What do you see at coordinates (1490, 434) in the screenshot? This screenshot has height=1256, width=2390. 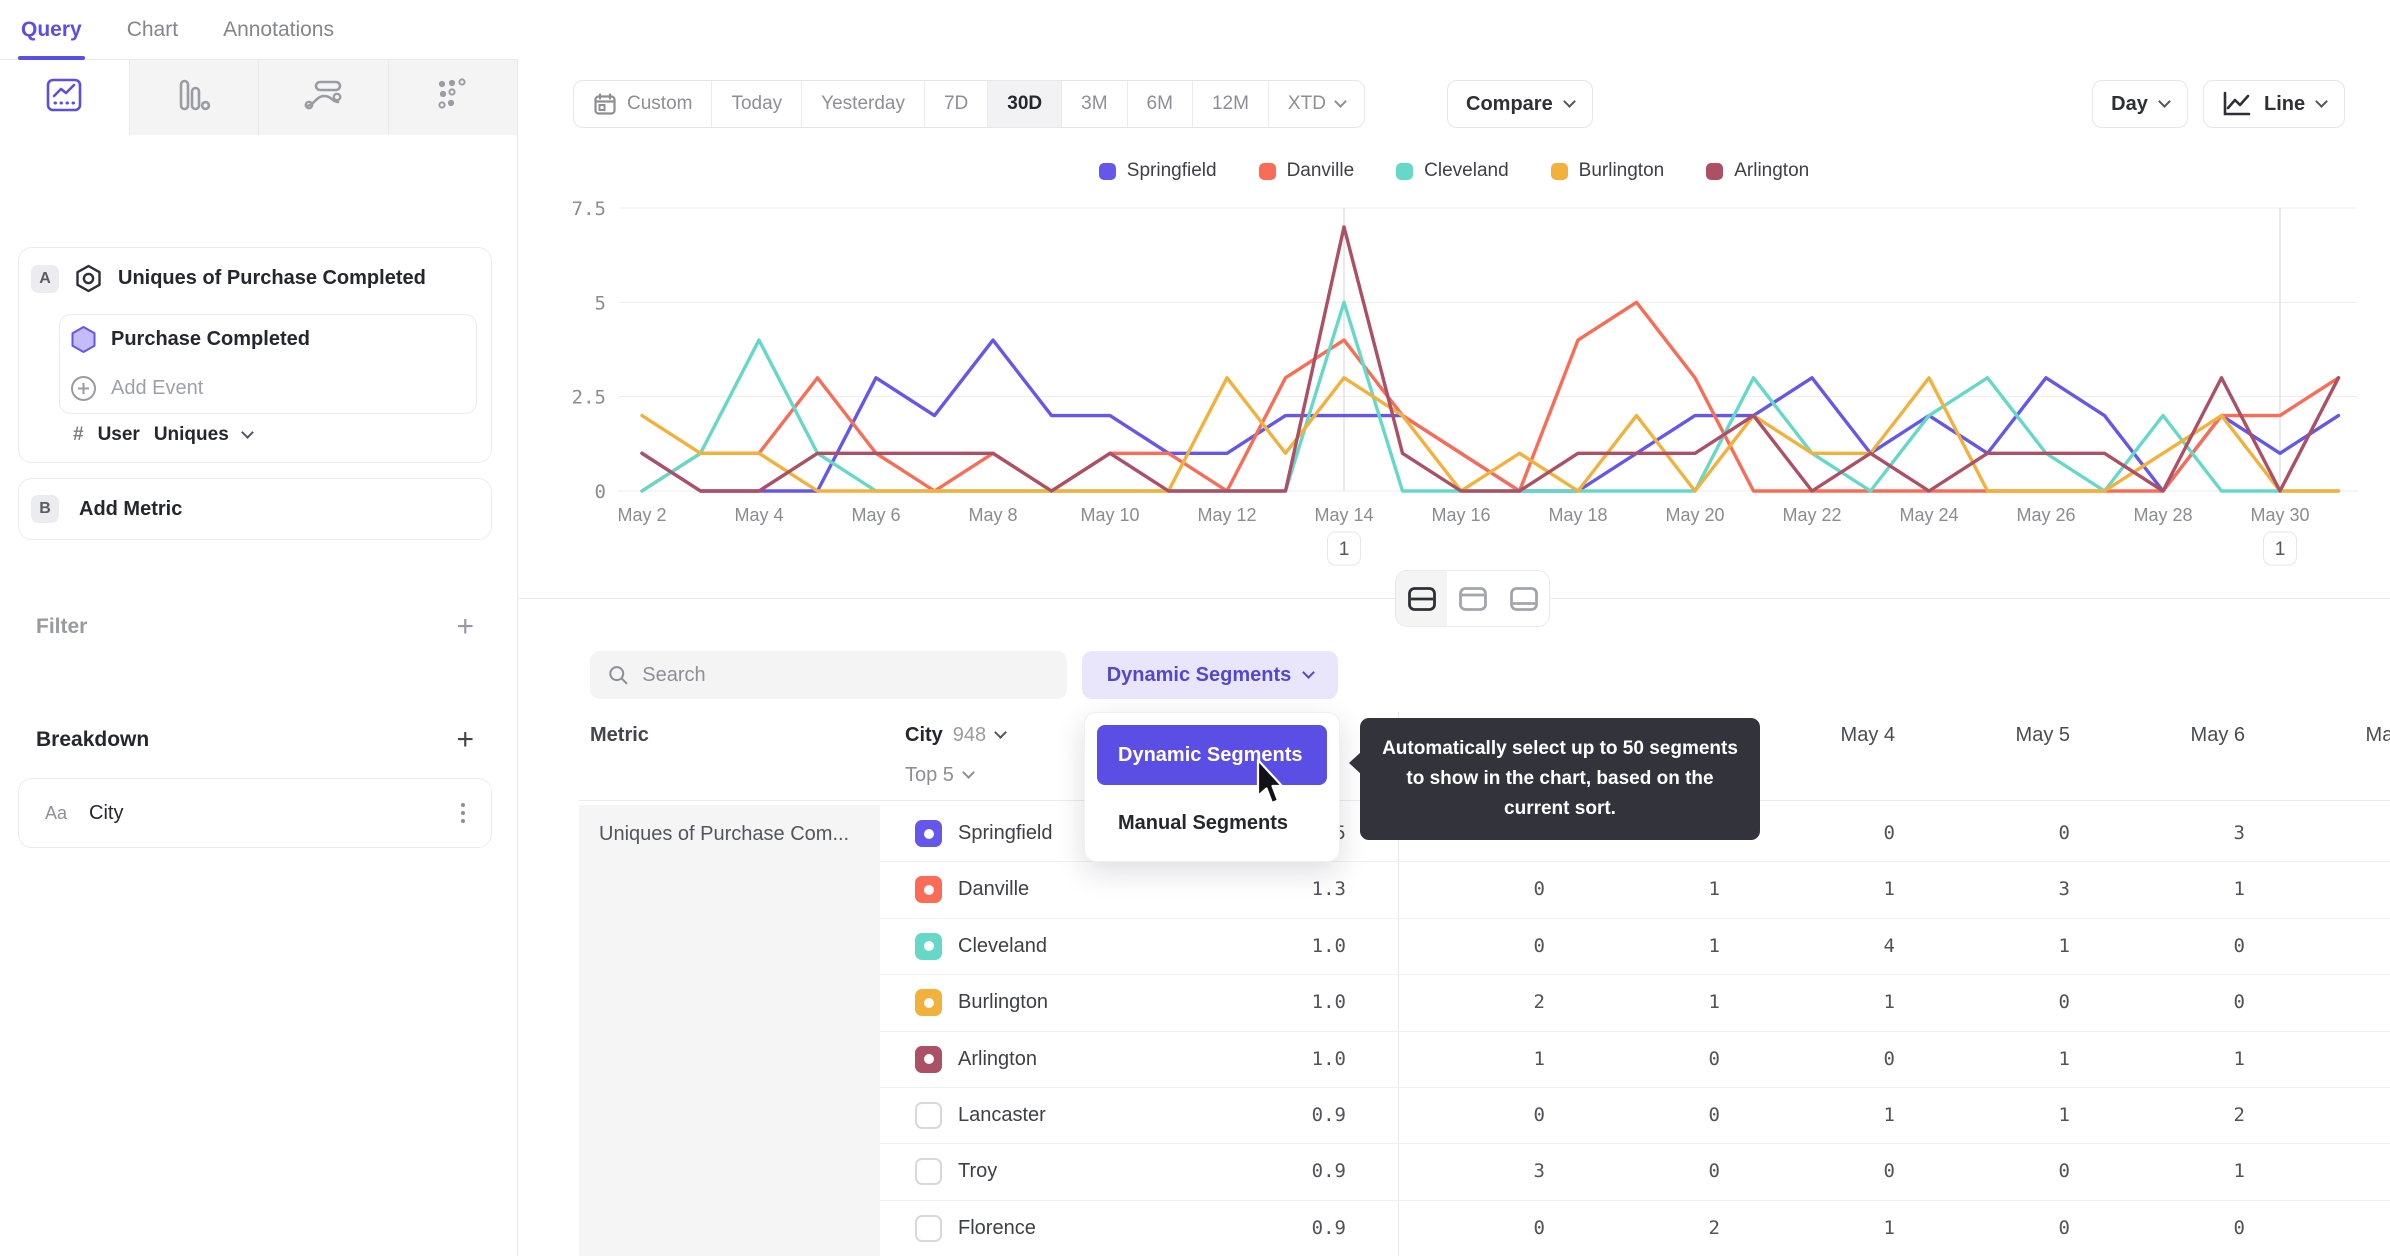 I see `series-burlington` at bounding box center [1490, 434].